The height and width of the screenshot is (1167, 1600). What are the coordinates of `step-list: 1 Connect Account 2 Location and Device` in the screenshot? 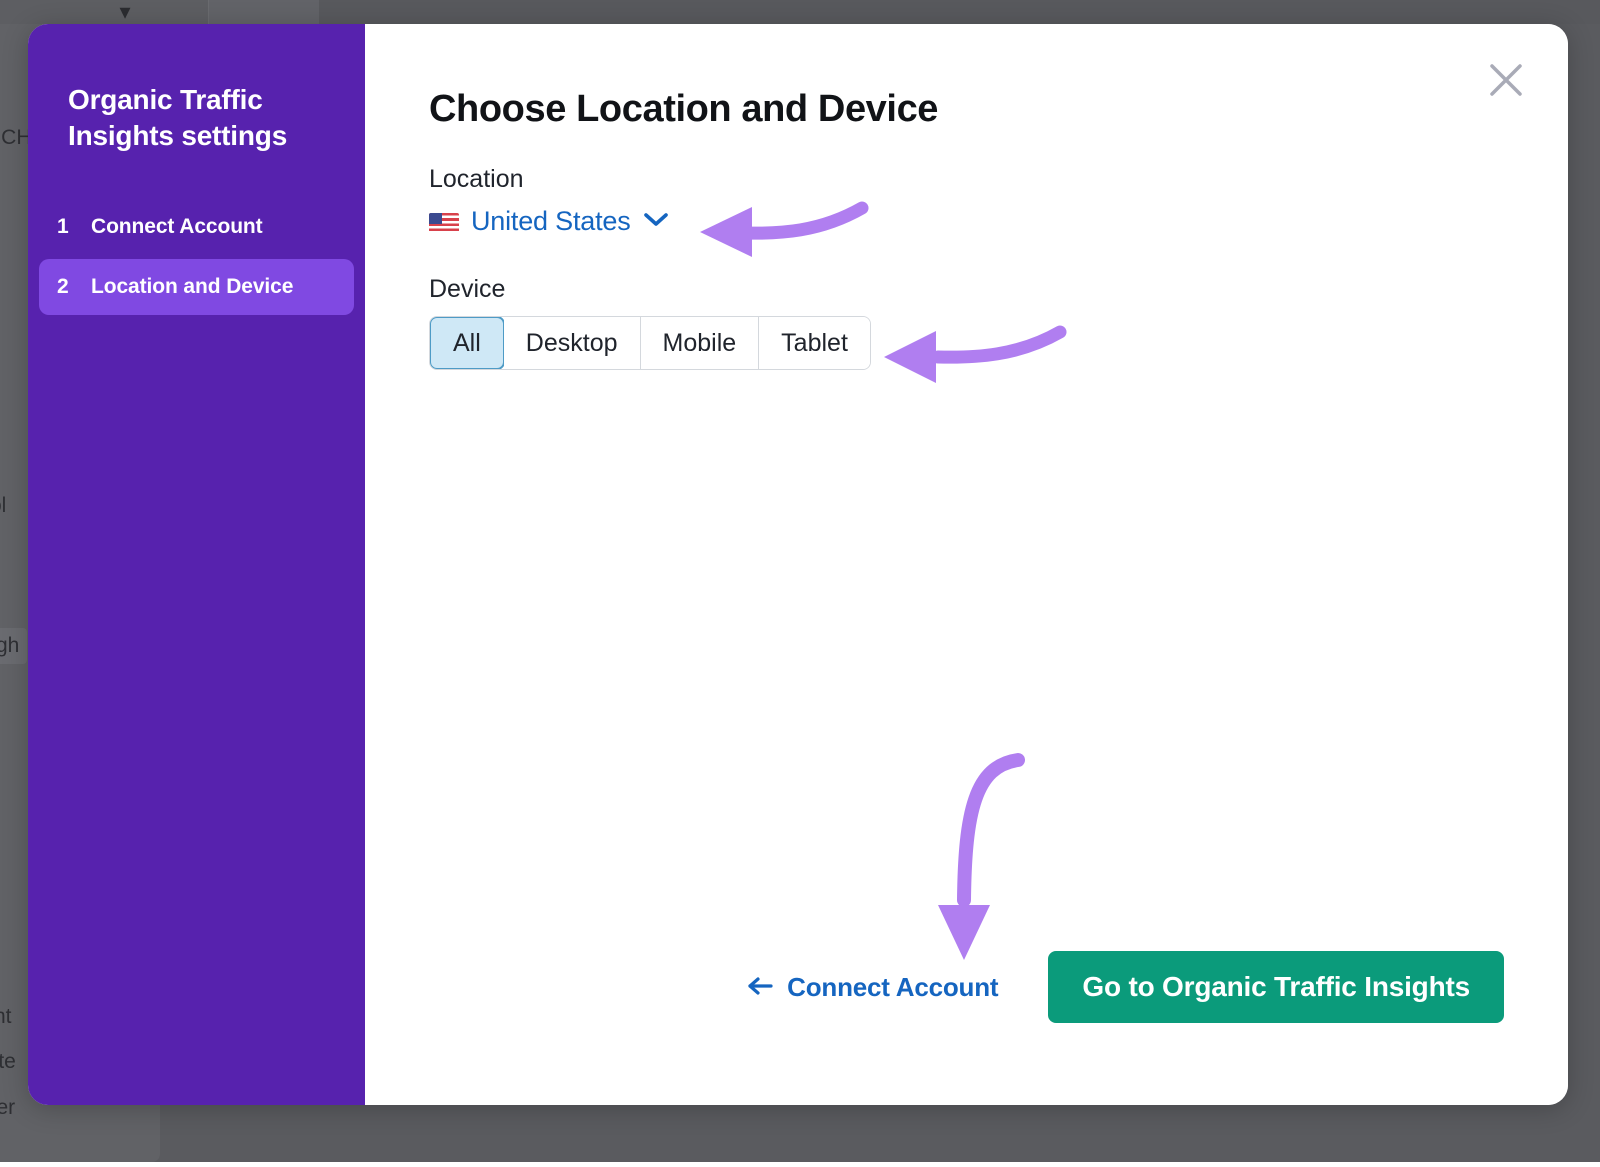 It's located at (196, 257).